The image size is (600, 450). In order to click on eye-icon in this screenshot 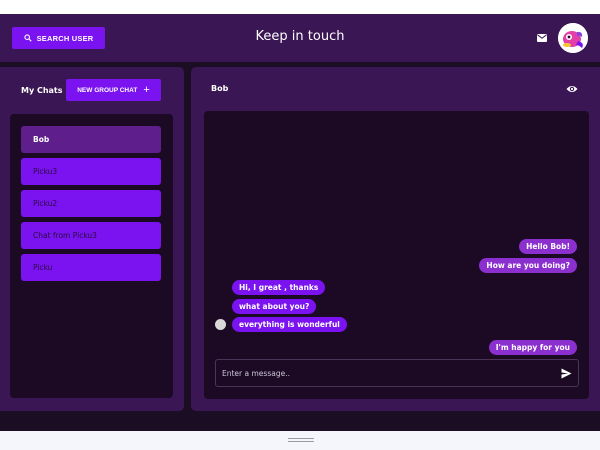, I will do `click(572, 89)`.